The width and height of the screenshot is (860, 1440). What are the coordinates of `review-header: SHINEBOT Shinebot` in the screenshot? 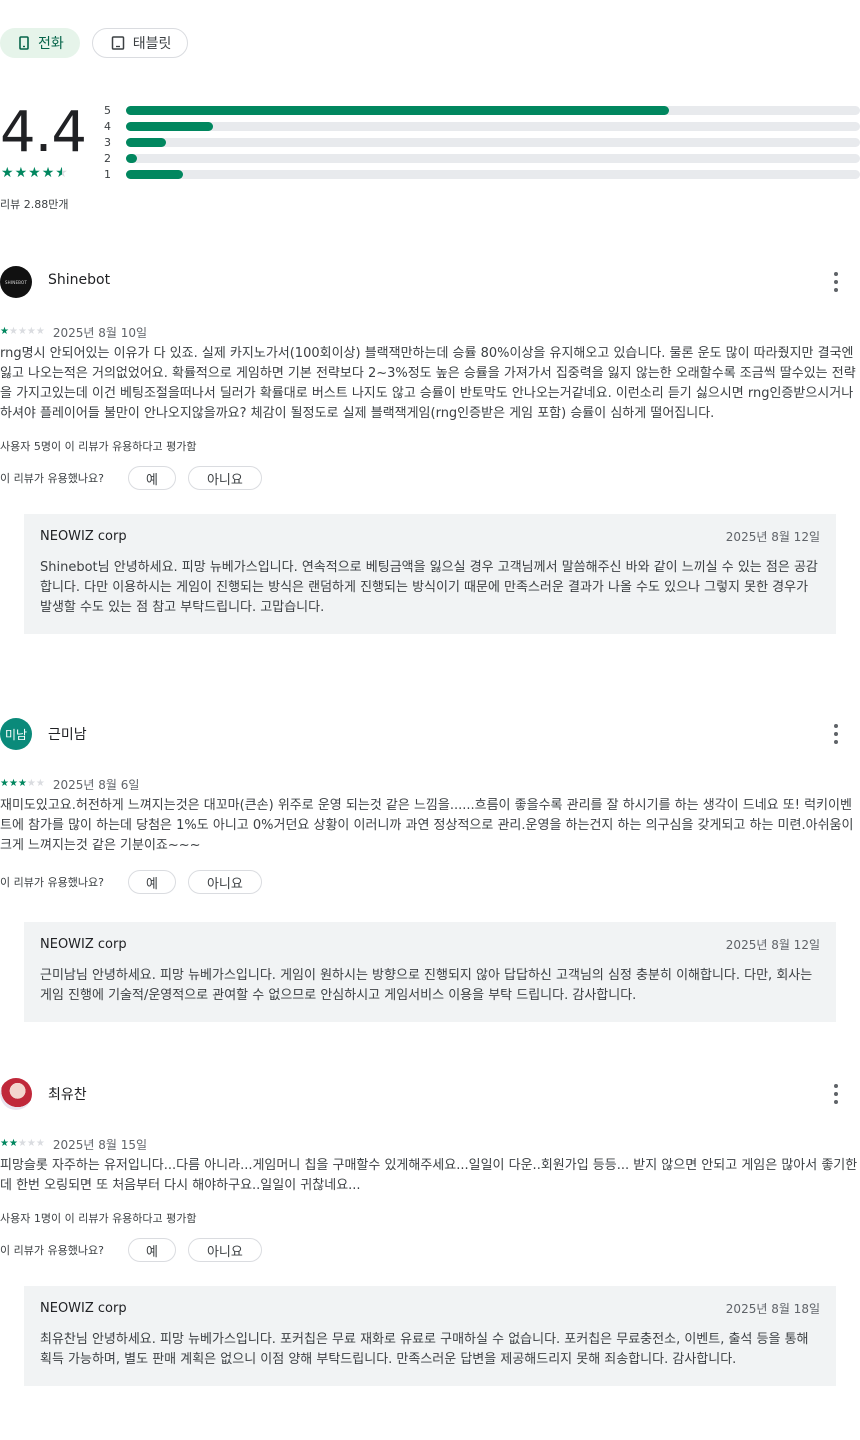 It's located at (430, 282).